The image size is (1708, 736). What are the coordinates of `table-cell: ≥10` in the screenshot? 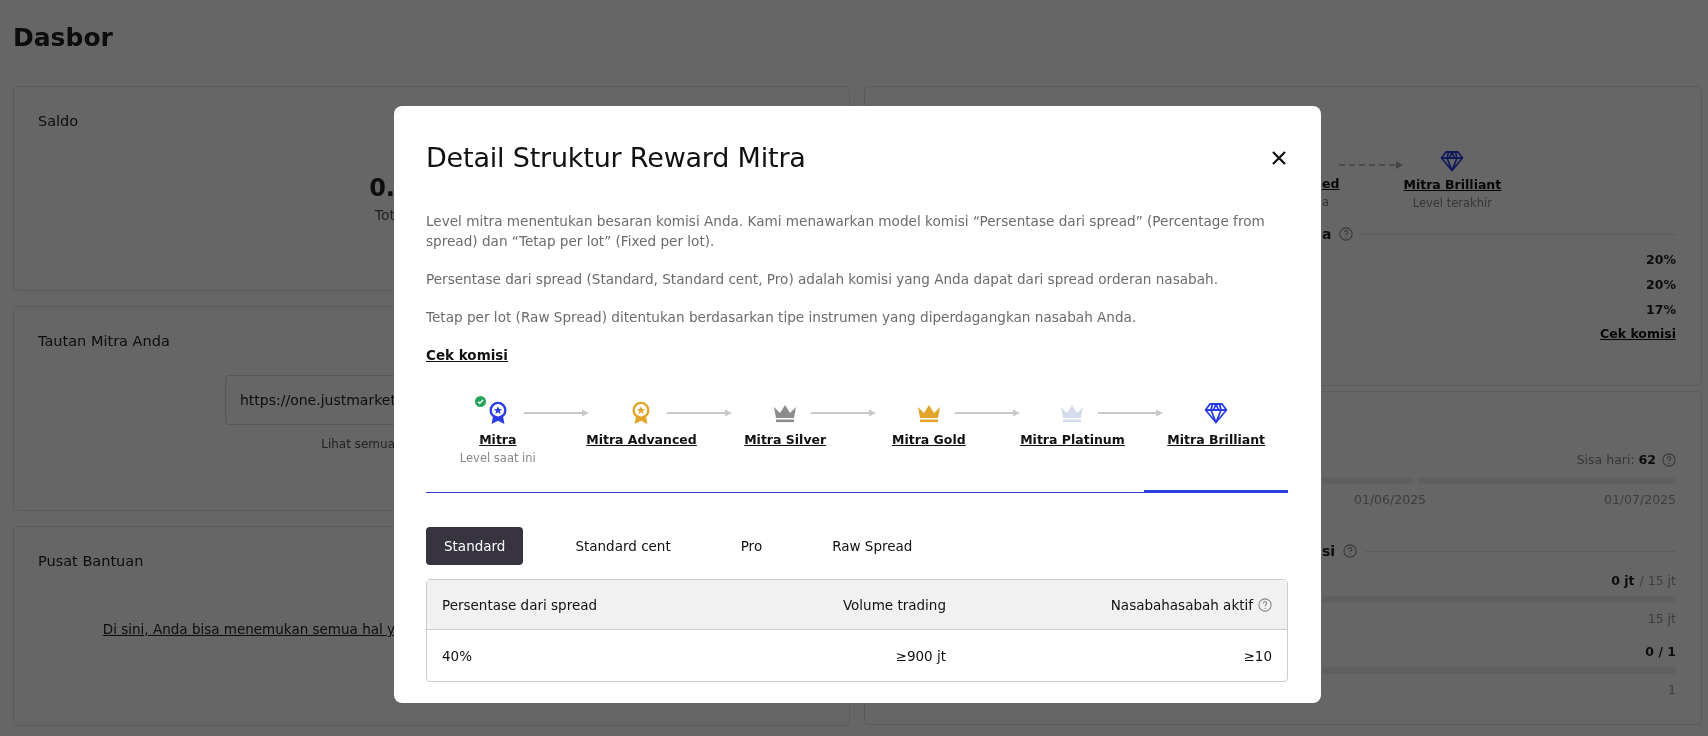 It's located at (1257, 655).